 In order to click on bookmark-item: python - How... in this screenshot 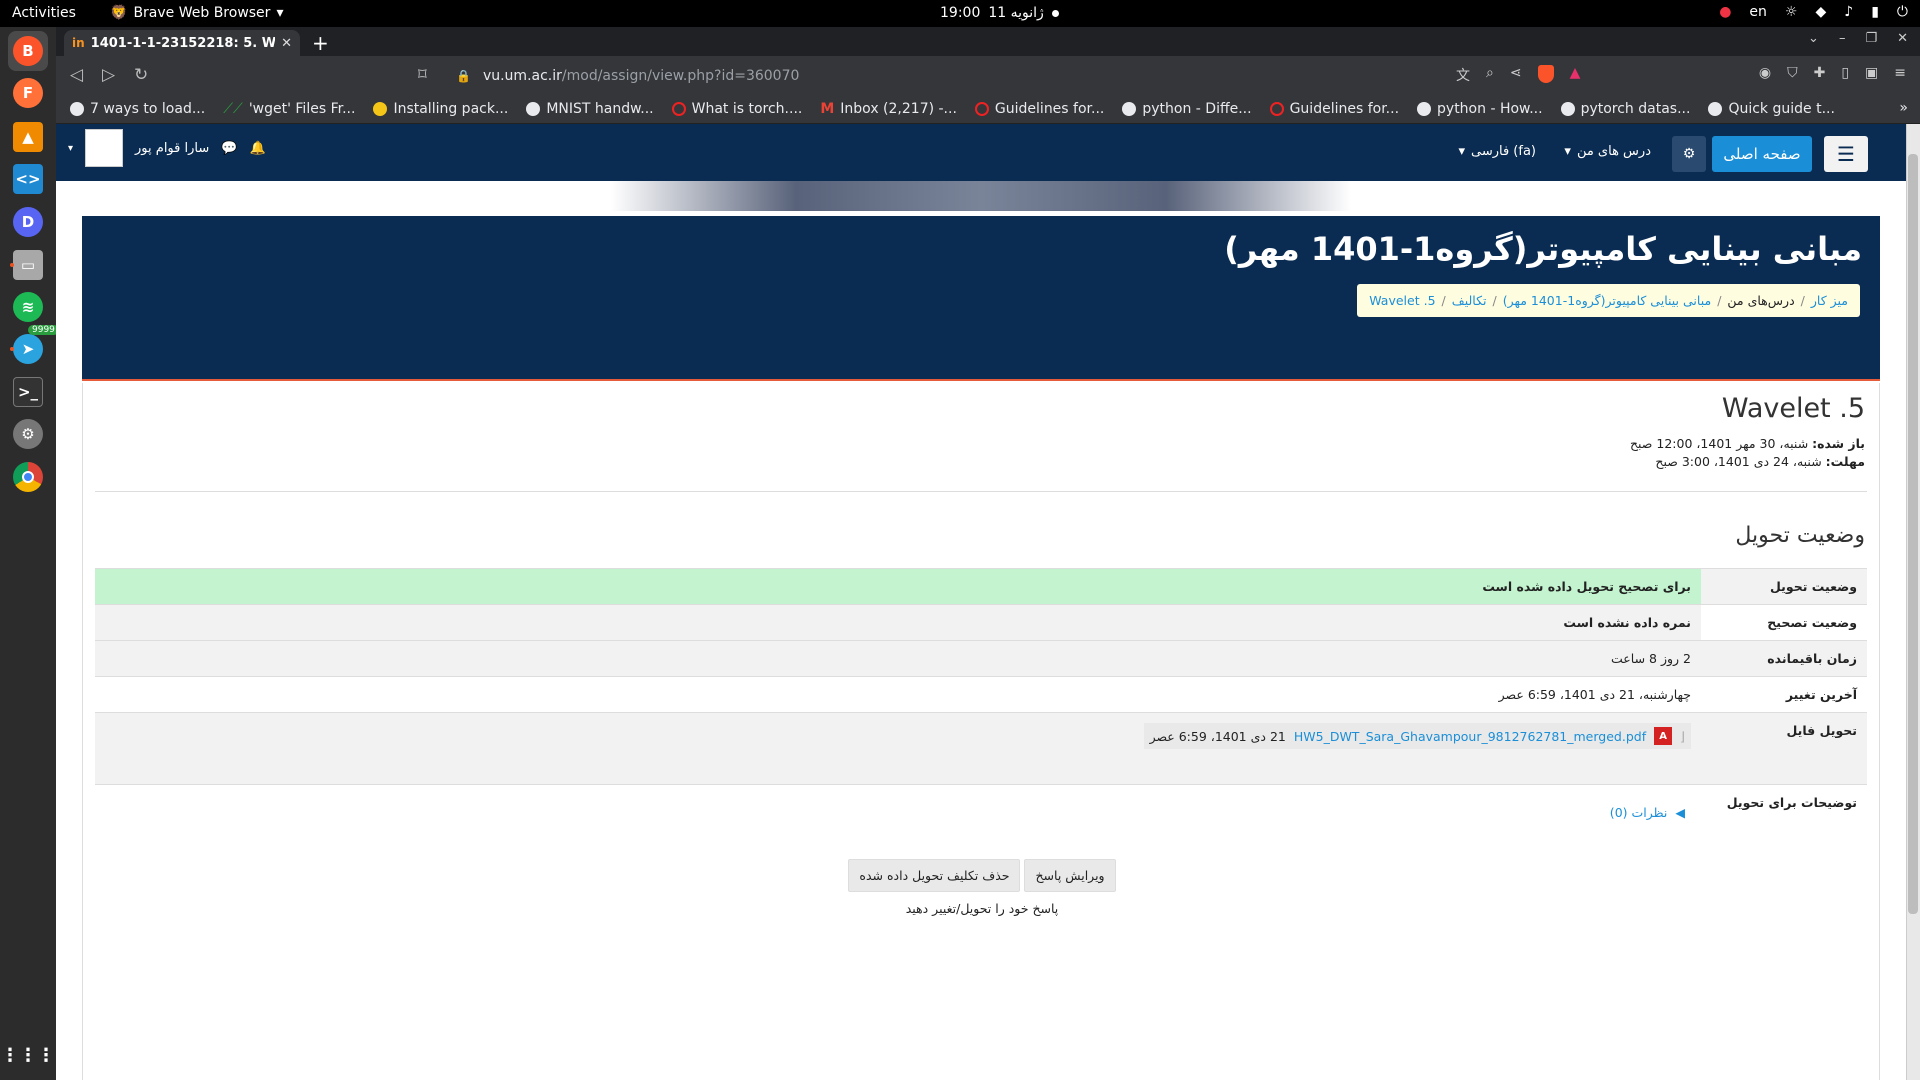, I will do `click(1480, 109)`.